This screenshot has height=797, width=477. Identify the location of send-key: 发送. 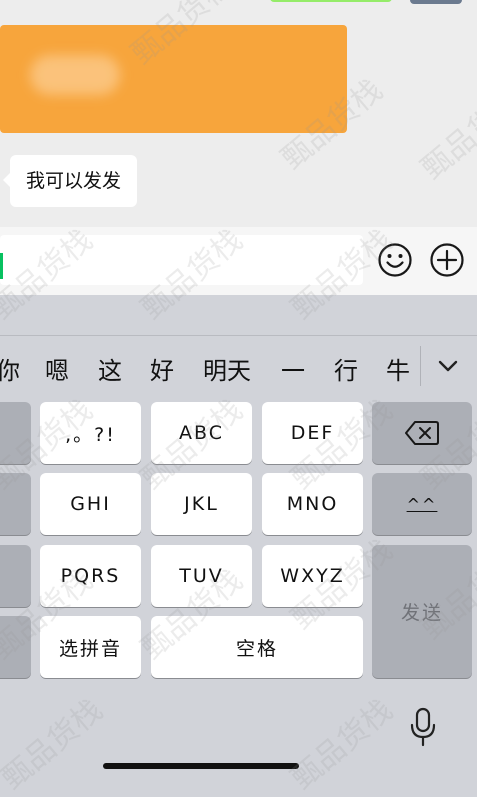
(422, 611).